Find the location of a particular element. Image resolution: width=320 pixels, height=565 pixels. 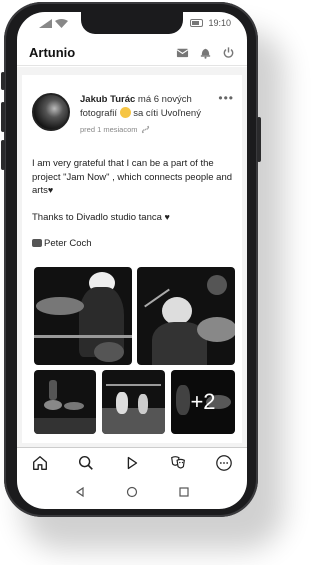

app-title: Artunio is located at coordinates (52, 52).